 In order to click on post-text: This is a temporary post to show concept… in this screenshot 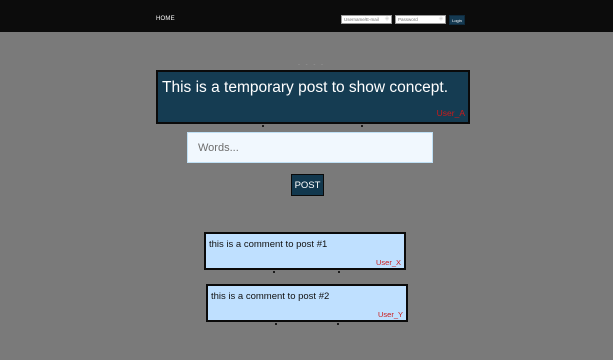, I will do `click(305, 87)`.